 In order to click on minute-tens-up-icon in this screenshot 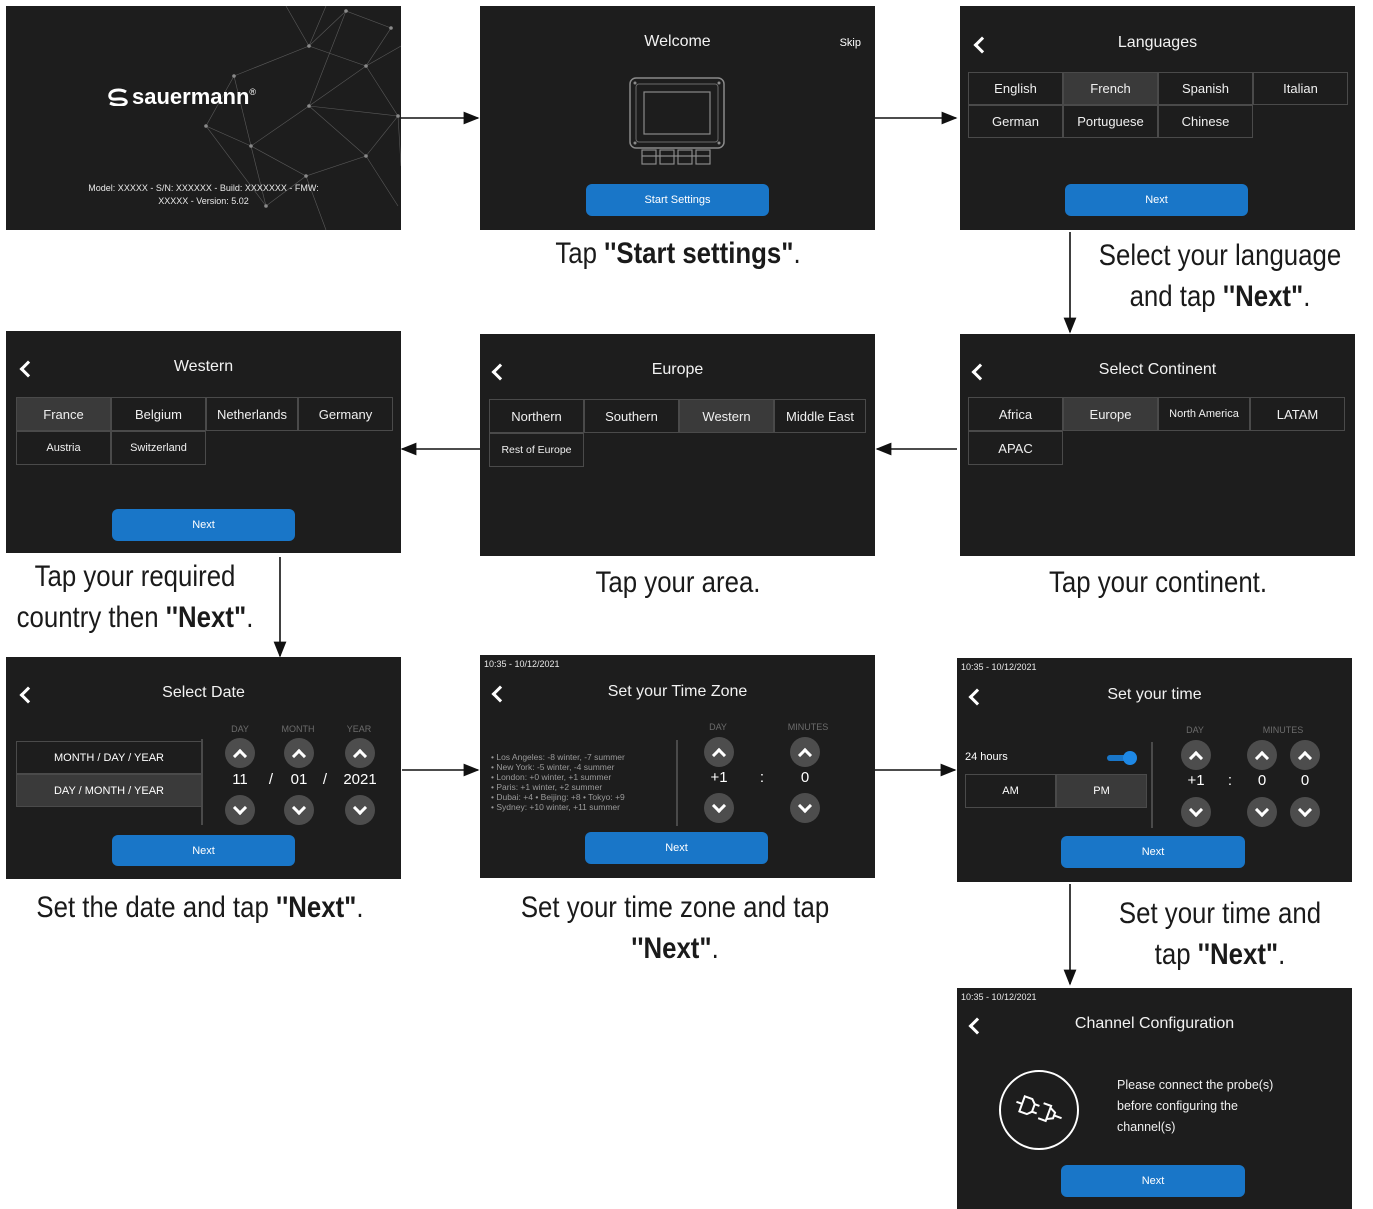, I will do `click(1262, 755)`.